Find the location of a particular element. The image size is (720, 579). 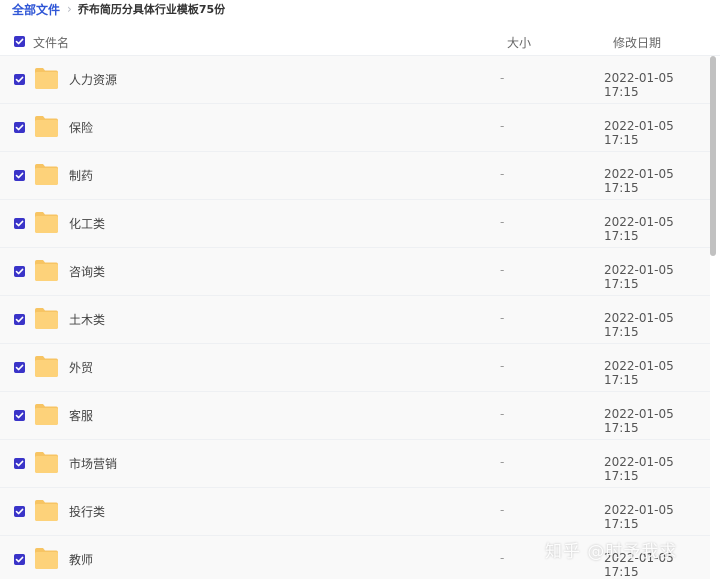

file-name: 投行类 is located at coordinates (87, 511).